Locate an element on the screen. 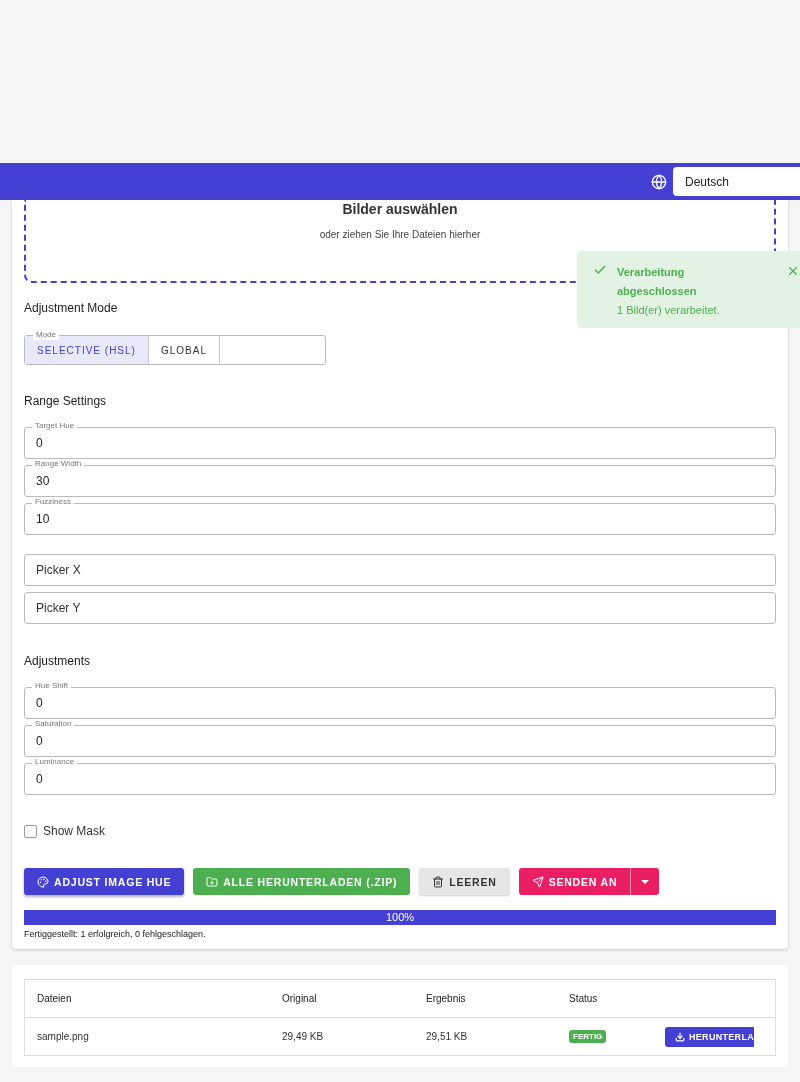 Image resolution: width=800 pixels, height=1082 pixels. table-cell-text: 29,49 KB is located at coordinates (303, 1036).